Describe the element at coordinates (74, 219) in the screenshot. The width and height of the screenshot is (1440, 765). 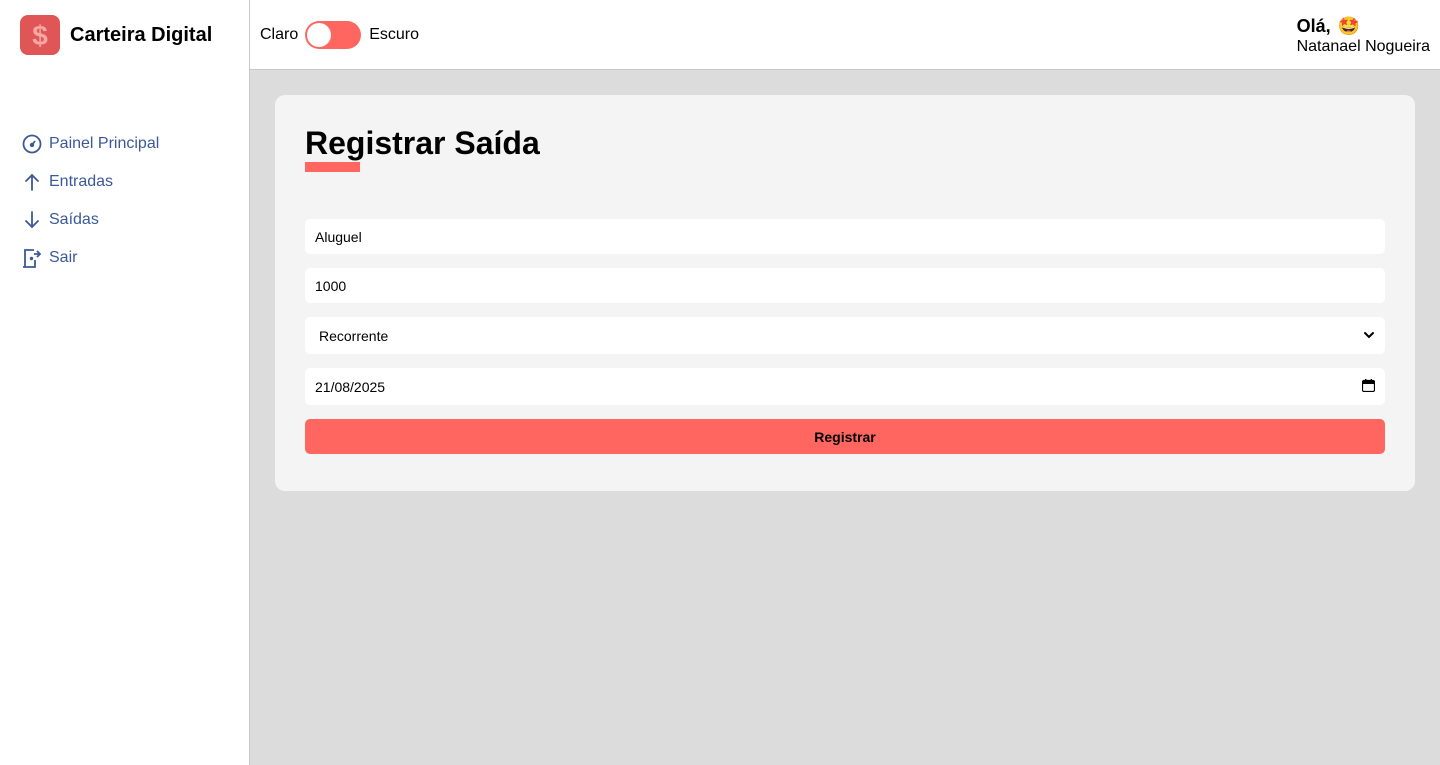
I see `sidebar-item-label: Saídas` at that location.